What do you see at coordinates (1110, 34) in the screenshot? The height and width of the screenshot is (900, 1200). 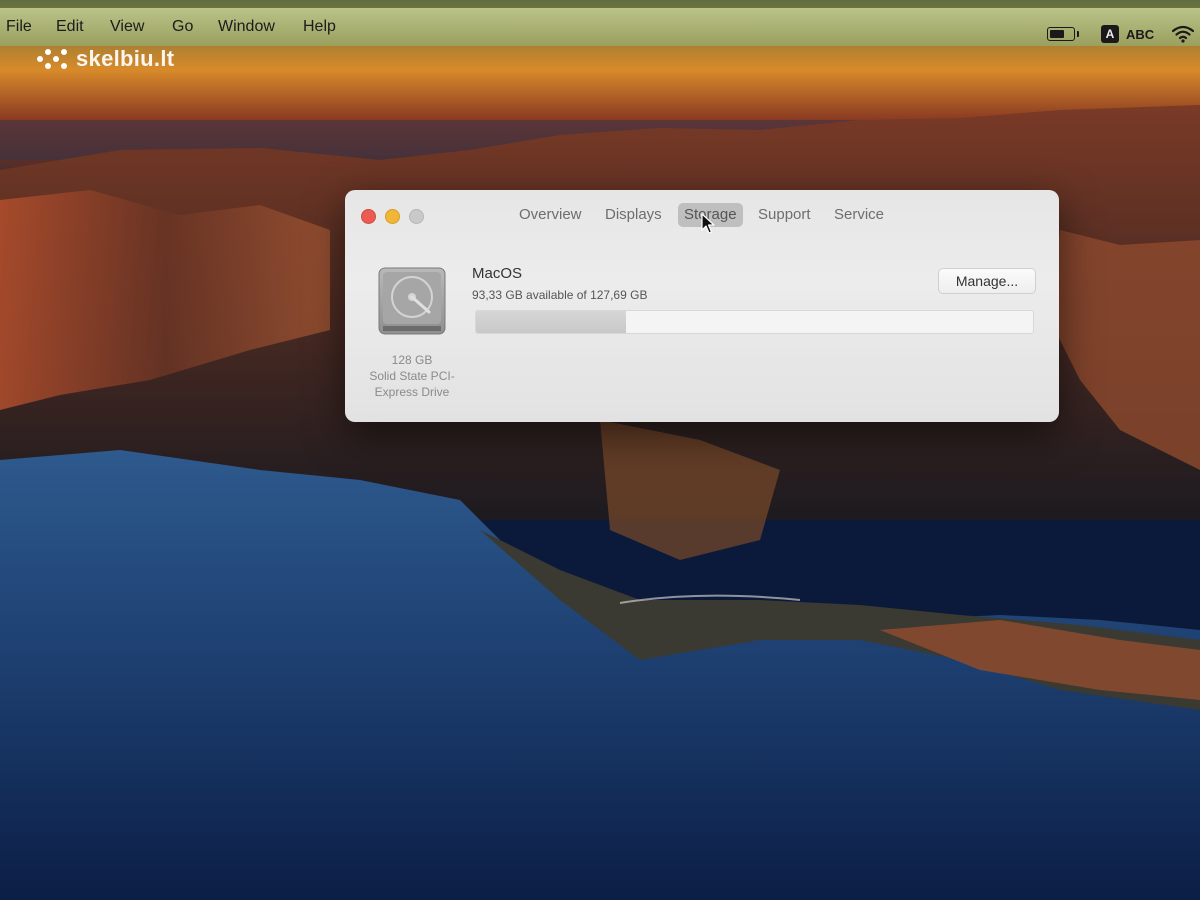 I see `input-source-icon: A` at bounding box center [1110, 34].